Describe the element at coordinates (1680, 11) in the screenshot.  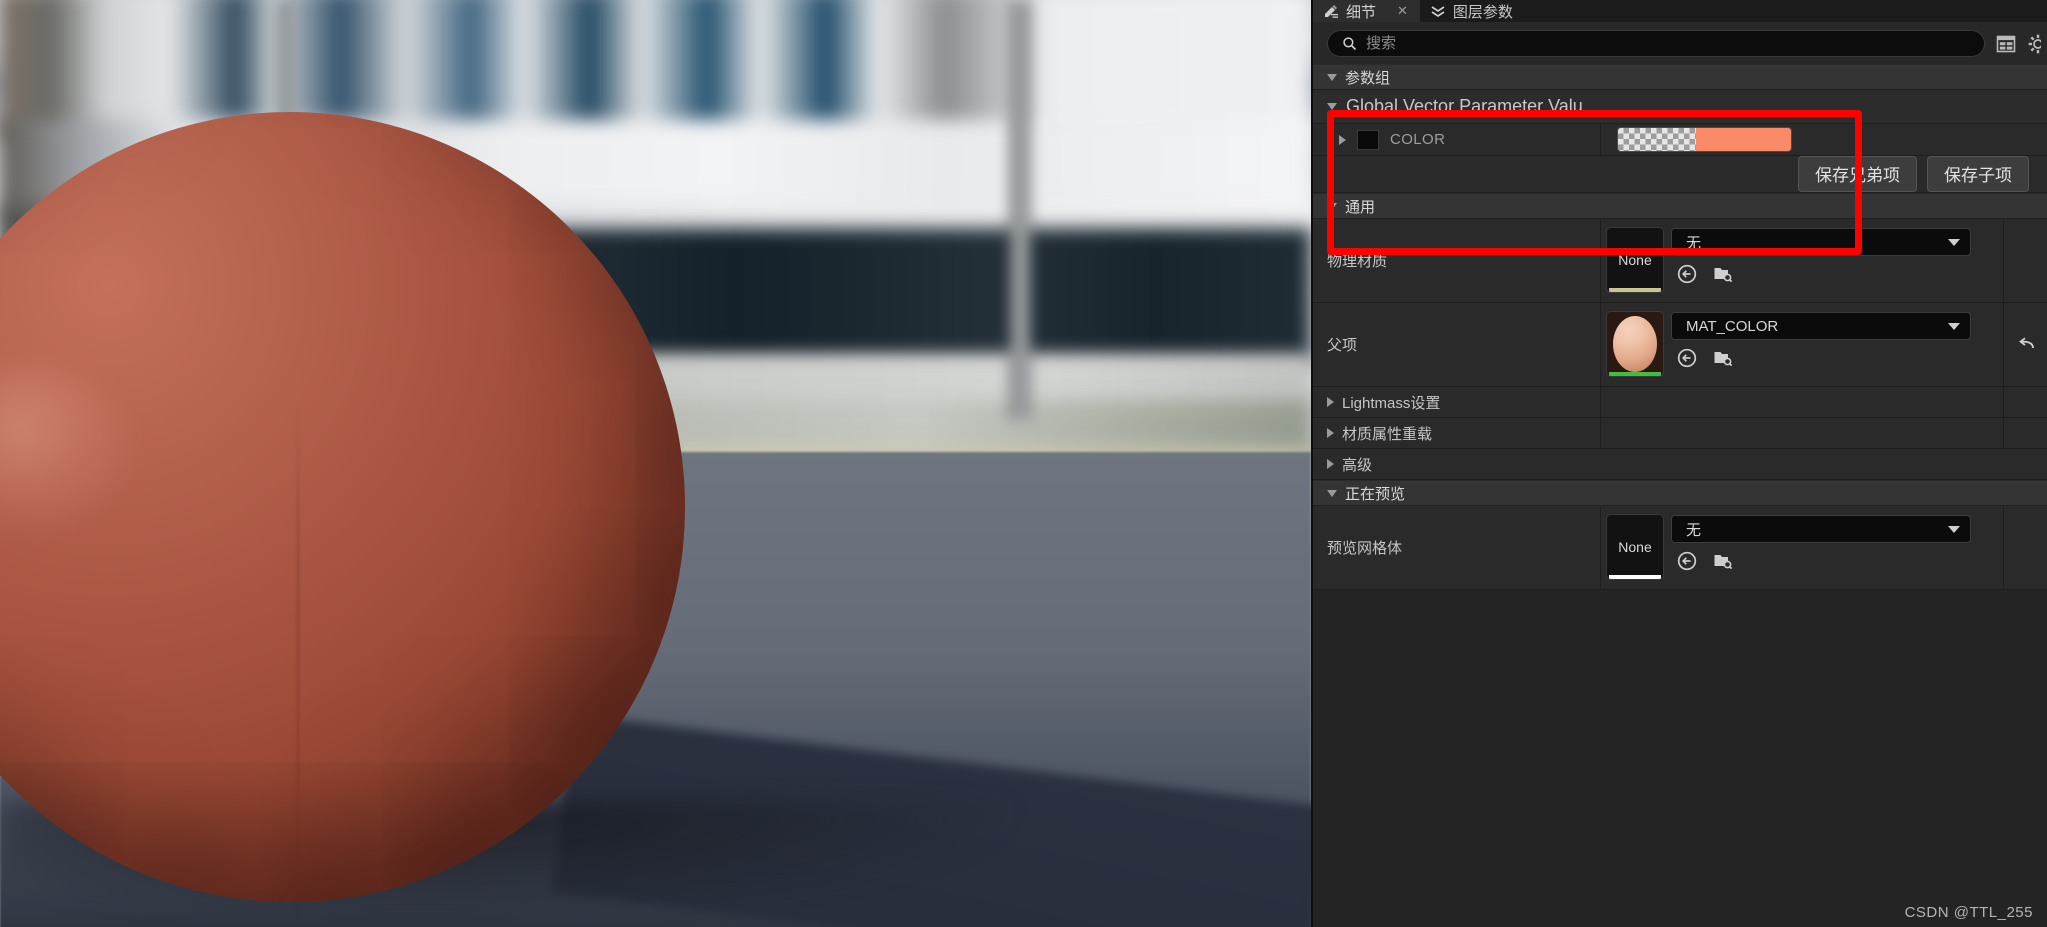
I see `panel-tab-bar: 细节 ✕ 图层参数` at that location.